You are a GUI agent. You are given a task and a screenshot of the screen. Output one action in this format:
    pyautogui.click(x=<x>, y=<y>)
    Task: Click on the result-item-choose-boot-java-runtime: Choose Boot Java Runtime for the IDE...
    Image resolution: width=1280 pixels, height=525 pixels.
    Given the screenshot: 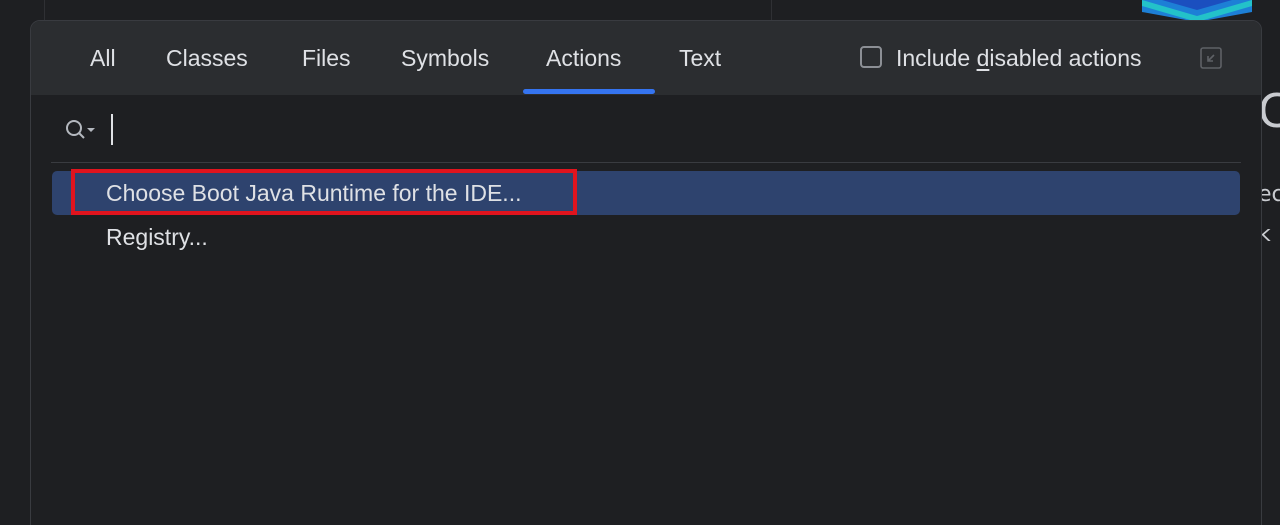 What is the action you would take?
    pyautogui.click(x=646, y=193)
    